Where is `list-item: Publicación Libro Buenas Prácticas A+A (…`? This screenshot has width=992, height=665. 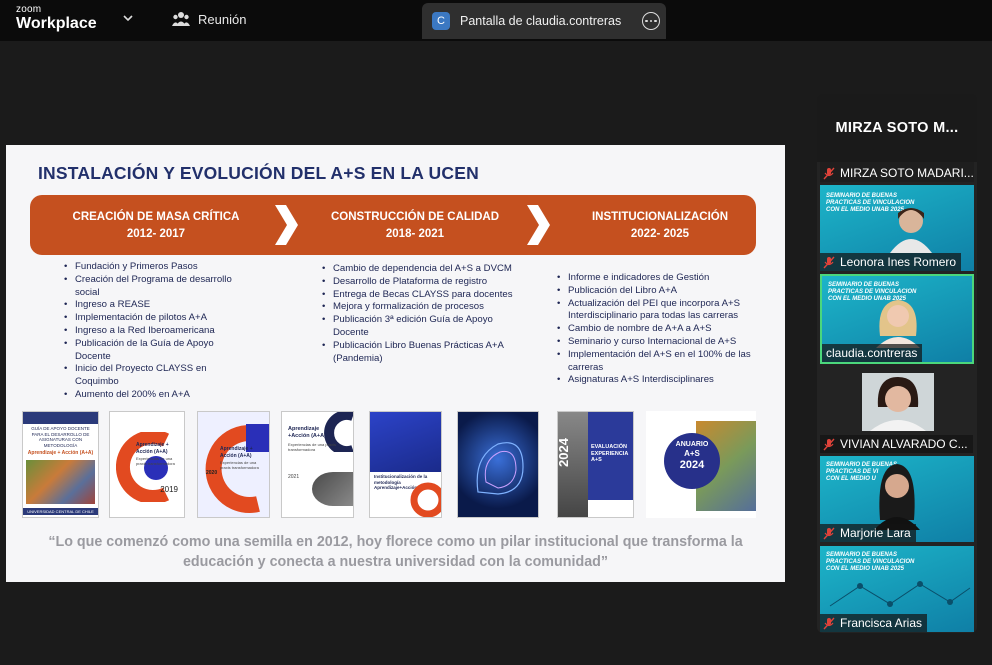 list-item: Publicación Libro Buenas Prácticas A+A (… is located at coordinates (420, 353).